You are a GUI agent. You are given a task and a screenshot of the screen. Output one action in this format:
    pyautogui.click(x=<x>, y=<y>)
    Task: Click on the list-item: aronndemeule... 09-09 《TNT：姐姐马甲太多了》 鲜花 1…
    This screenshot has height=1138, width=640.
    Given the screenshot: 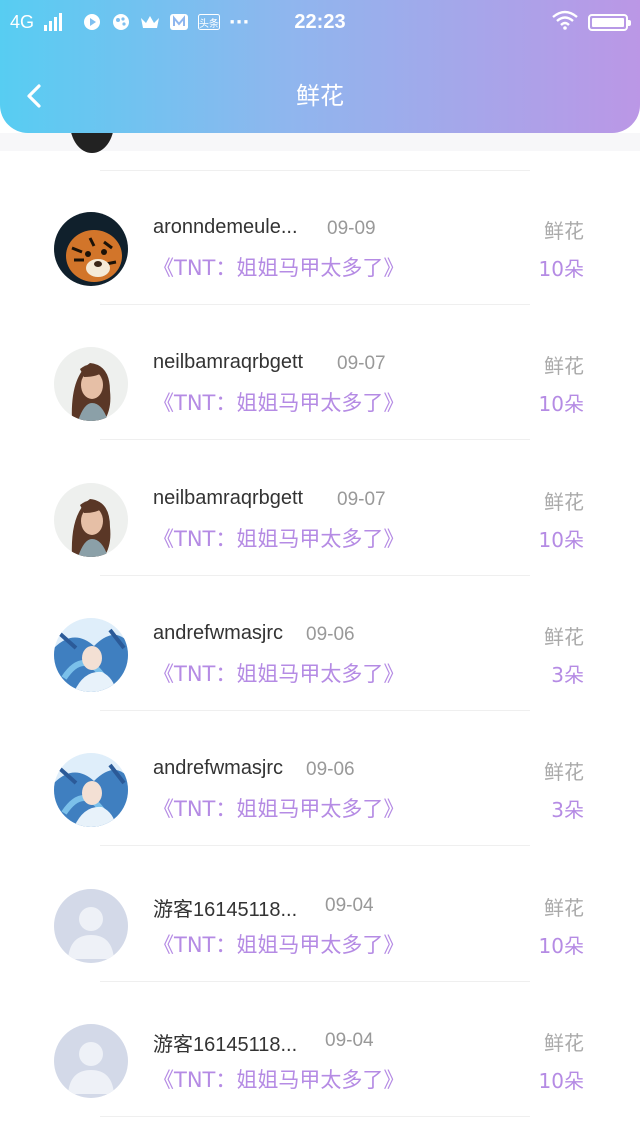 What is the action you would take?
    pyautogui.click(x=320, y=237)
    